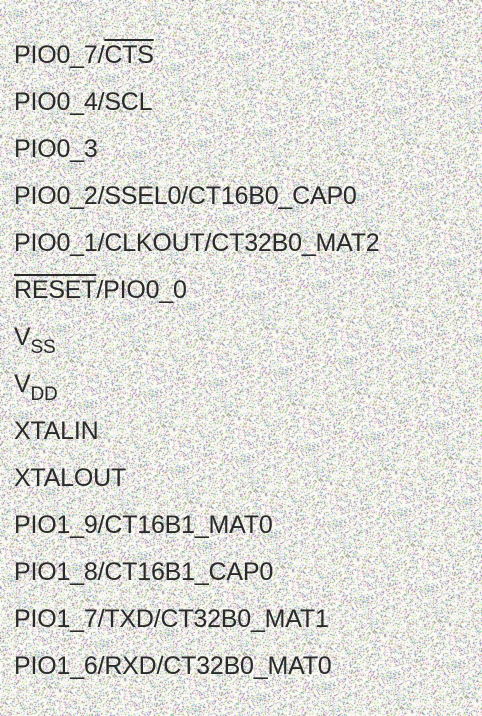 Image resolution: width=482 pixels, height=716 pixels. What do you see at coordinates (56, 149) in the screenshot?
I see `pin-label-text: PIO0_3` at bounding box center [56, 149].